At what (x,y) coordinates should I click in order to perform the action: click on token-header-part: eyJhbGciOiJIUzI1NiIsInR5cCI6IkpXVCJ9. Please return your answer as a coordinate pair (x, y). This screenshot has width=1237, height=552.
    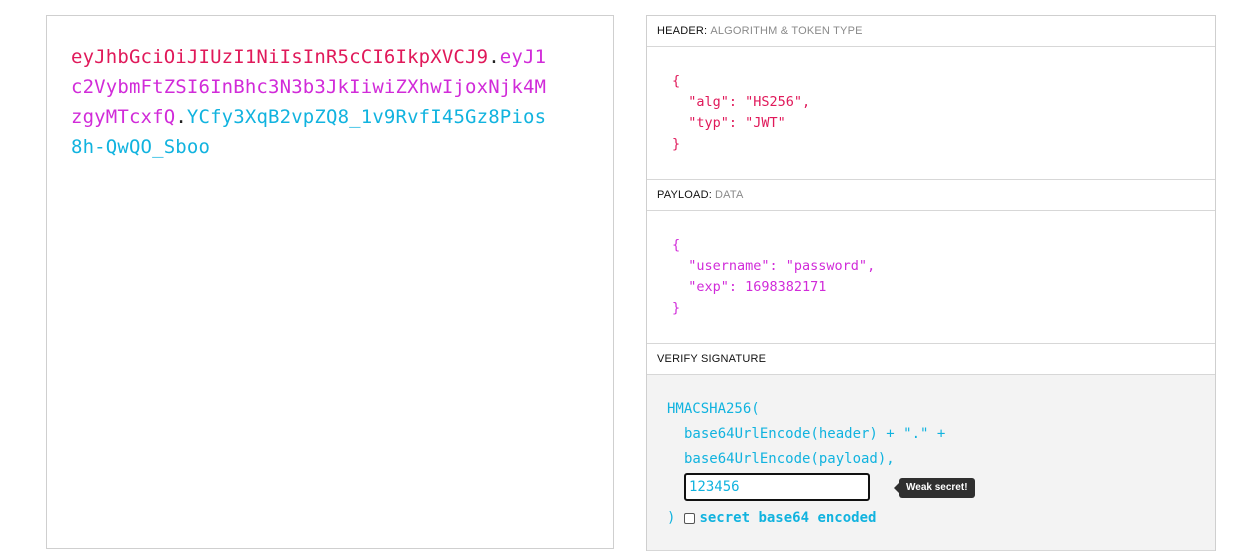
    Looking at the image, I should click on (280, 57).